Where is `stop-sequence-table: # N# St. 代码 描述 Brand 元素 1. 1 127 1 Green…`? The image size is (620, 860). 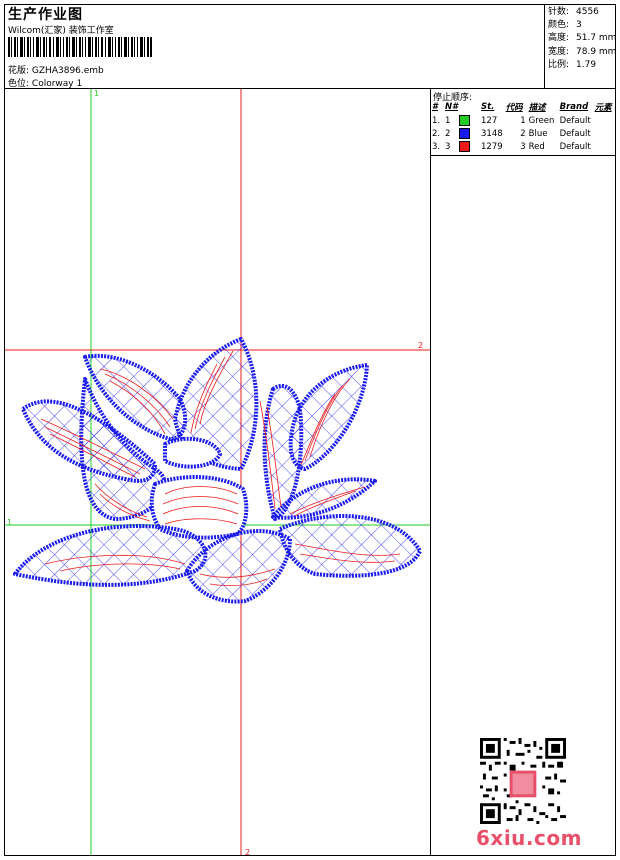
stop-sequence-table: # N# St. 代码 描述 Brand 元素 1. 1 127 1 Green… is located at coordinates (523, 127).